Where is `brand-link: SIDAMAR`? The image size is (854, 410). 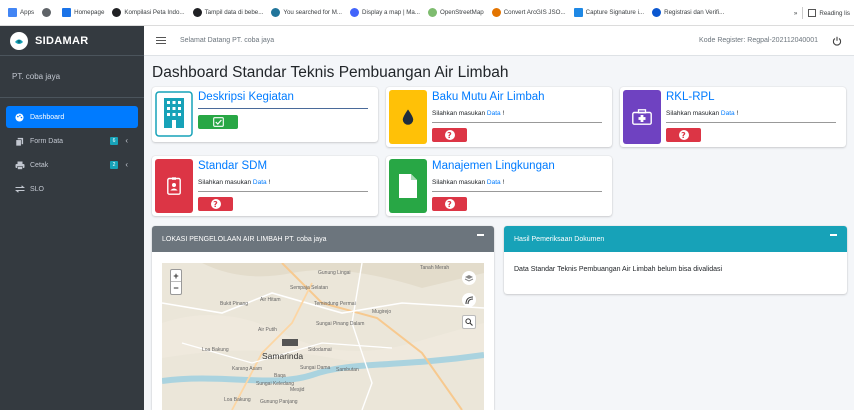 brand-link: SIDAMAR is located at coordinates (72, 41).